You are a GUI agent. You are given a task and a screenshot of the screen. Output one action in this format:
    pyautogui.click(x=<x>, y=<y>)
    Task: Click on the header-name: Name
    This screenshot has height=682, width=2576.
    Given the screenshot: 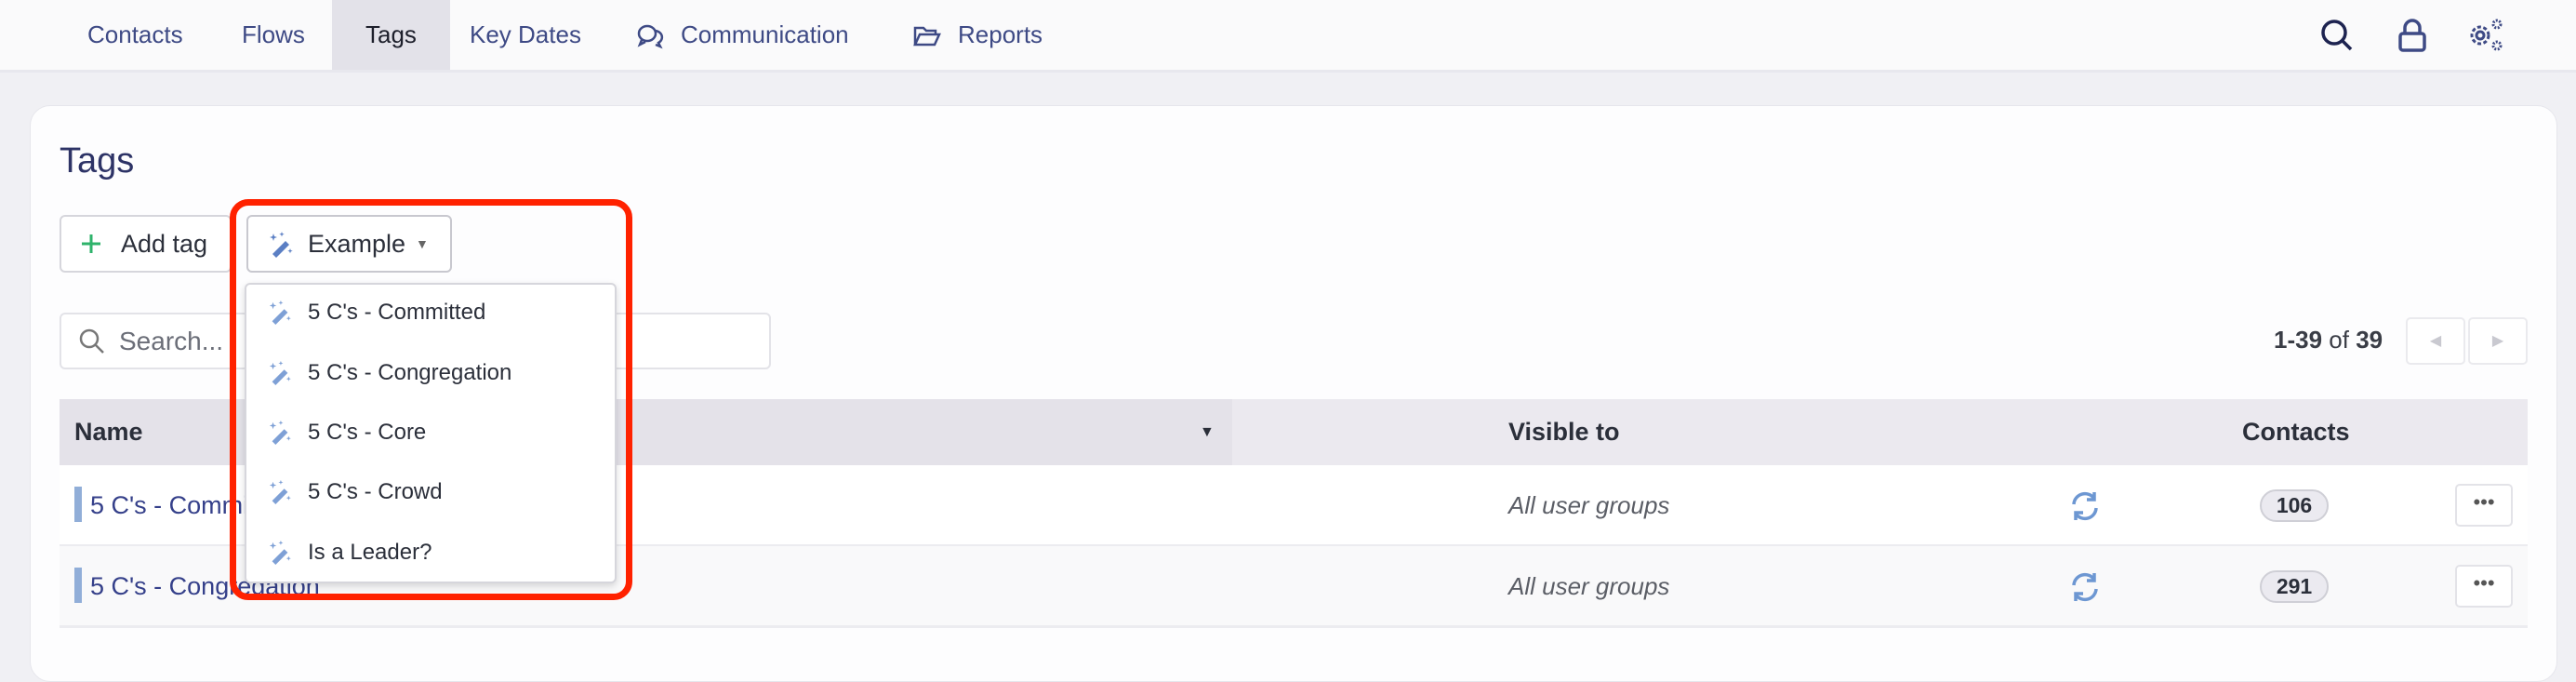 What is the action you would take?
    pyautogui.click(x=108, y=432)
    